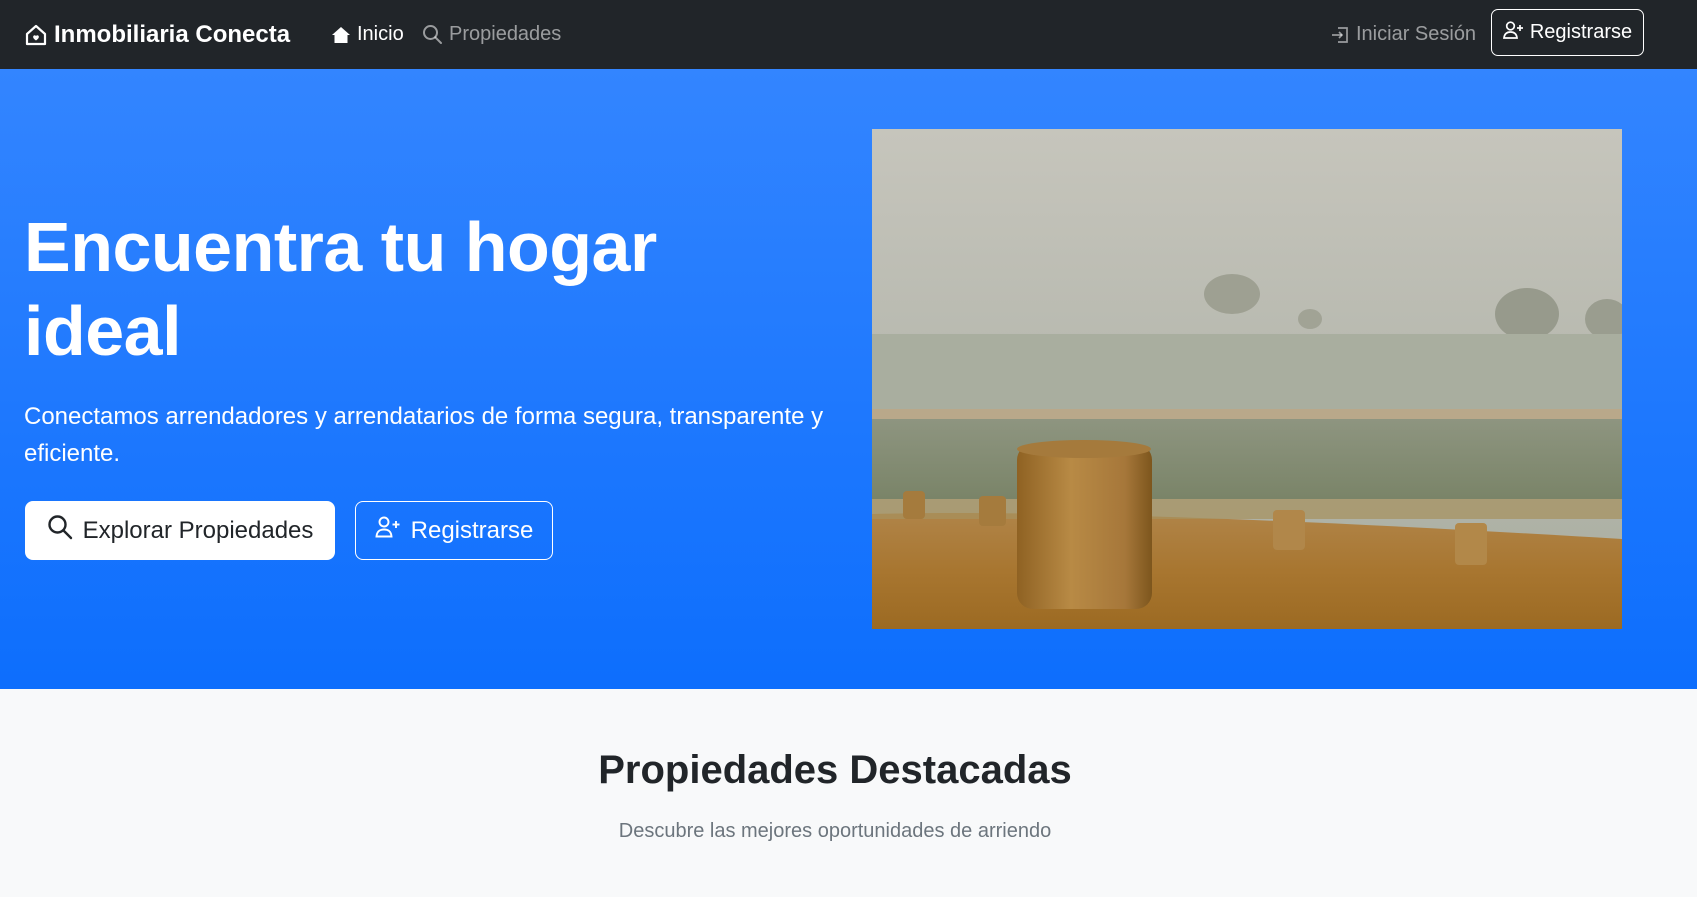 The width and height of the screenshot is (1697, 897). Describe the element at coordinates (505, 34) in the screenshot. I see `nav-link-label: Propiedades` at that location.